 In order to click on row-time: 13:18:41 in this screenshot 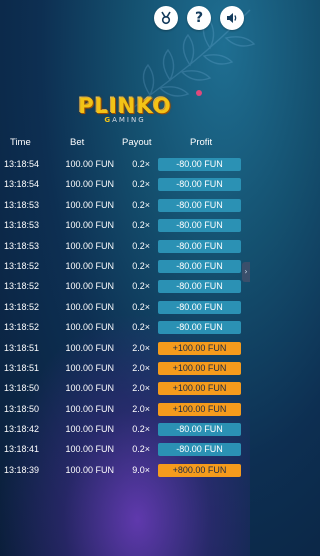, I will do `click(22, 449)`.